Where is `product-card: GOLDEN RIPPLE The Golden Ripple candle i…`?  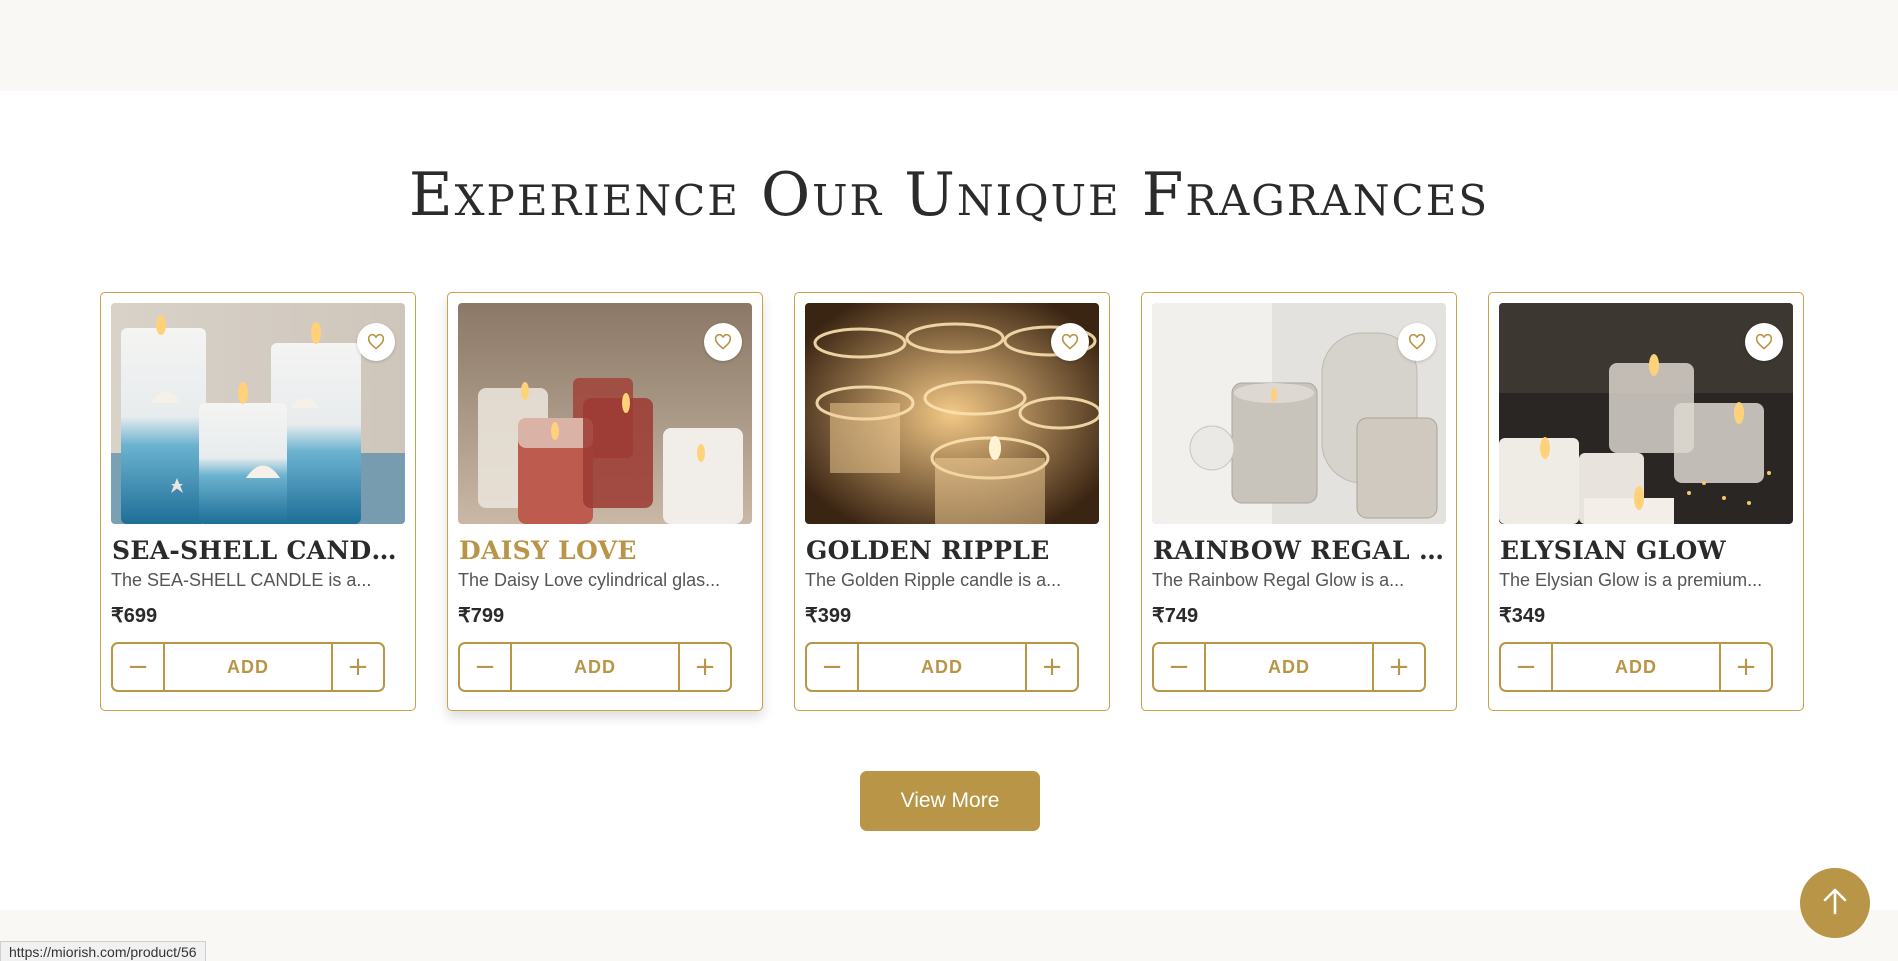
product-card: GOLDEN RIPPLE The Golden Ripple candle i… is located at coordinates (952, 501).